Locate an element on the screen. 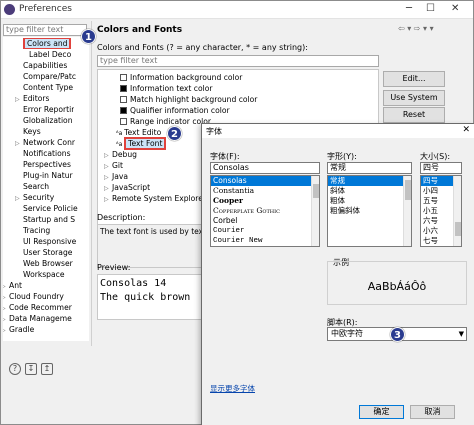  help-icon: ? is located at coordinates (15, 369).